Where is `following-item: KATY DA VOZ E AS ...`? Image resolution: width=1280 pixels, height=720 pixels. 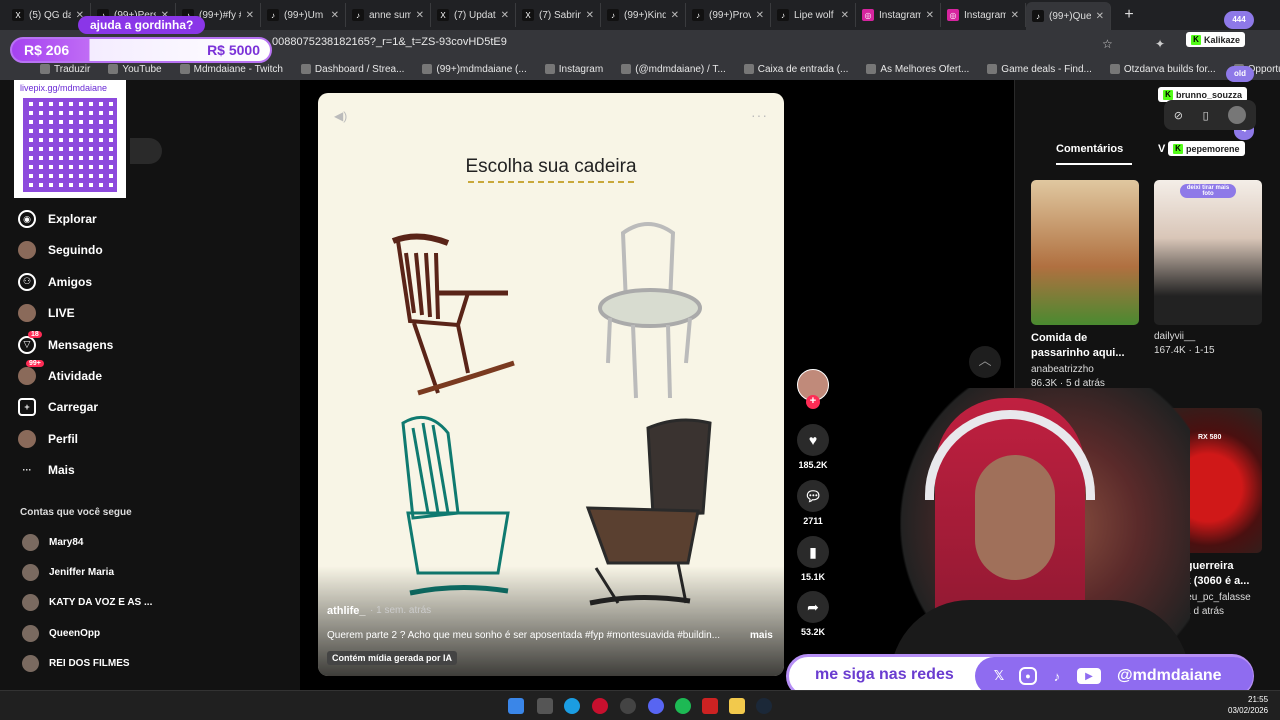
following-item: KATY DA VOZ E AS ... is located at coordinates (87, 603).